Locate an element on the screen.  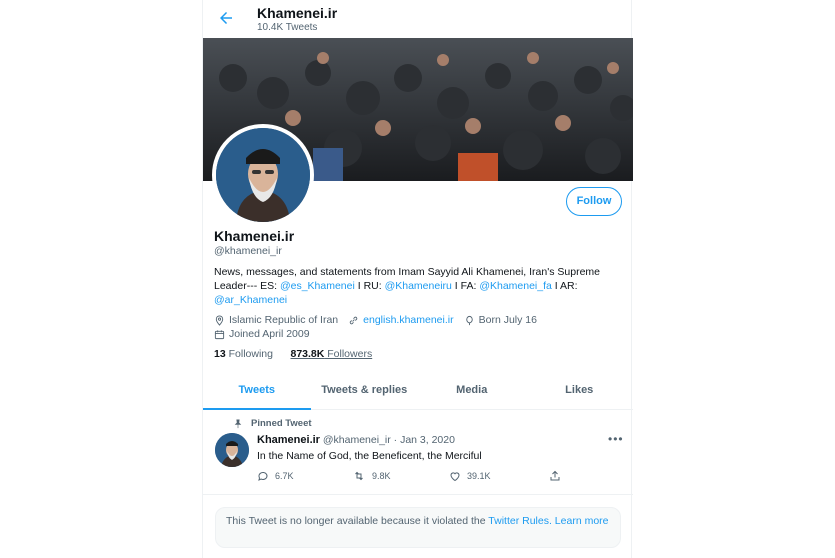
page-title: Khamenei.ir is located at coordinates (297, 13).